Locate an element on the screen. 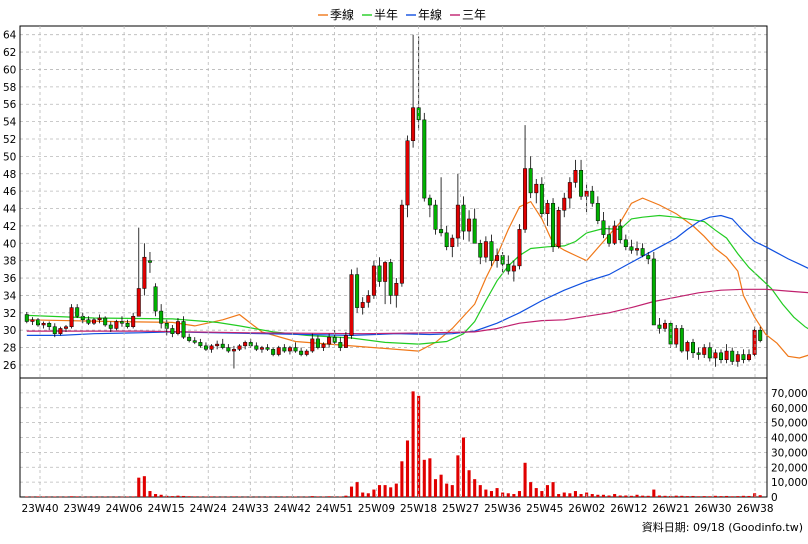 This screenshot has height=544, width=808. price-tick-label: 58 is located at coordinates (9, 88).